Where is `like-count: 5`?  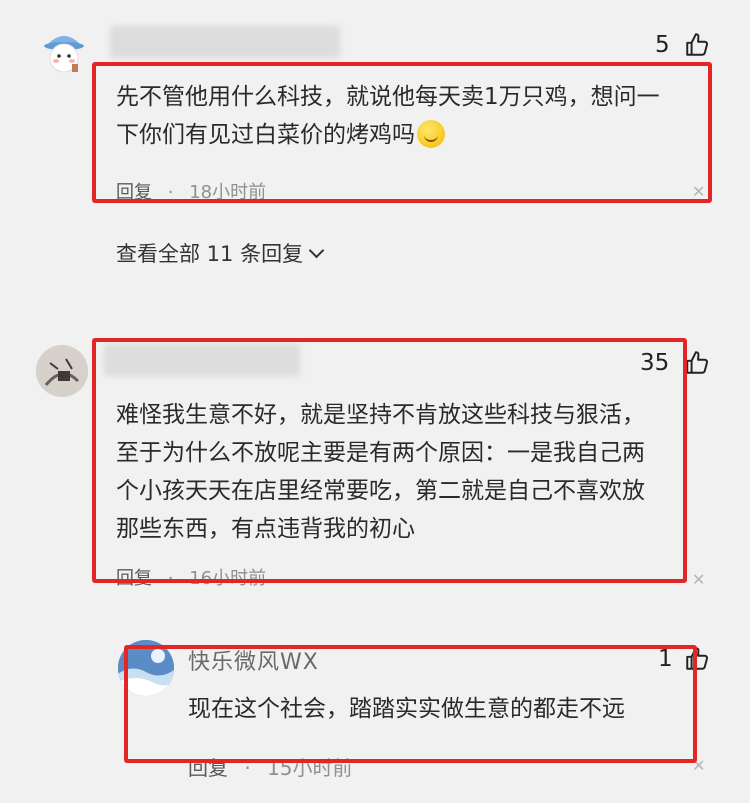
like-count: 5 is located at coordinates (662, 45).